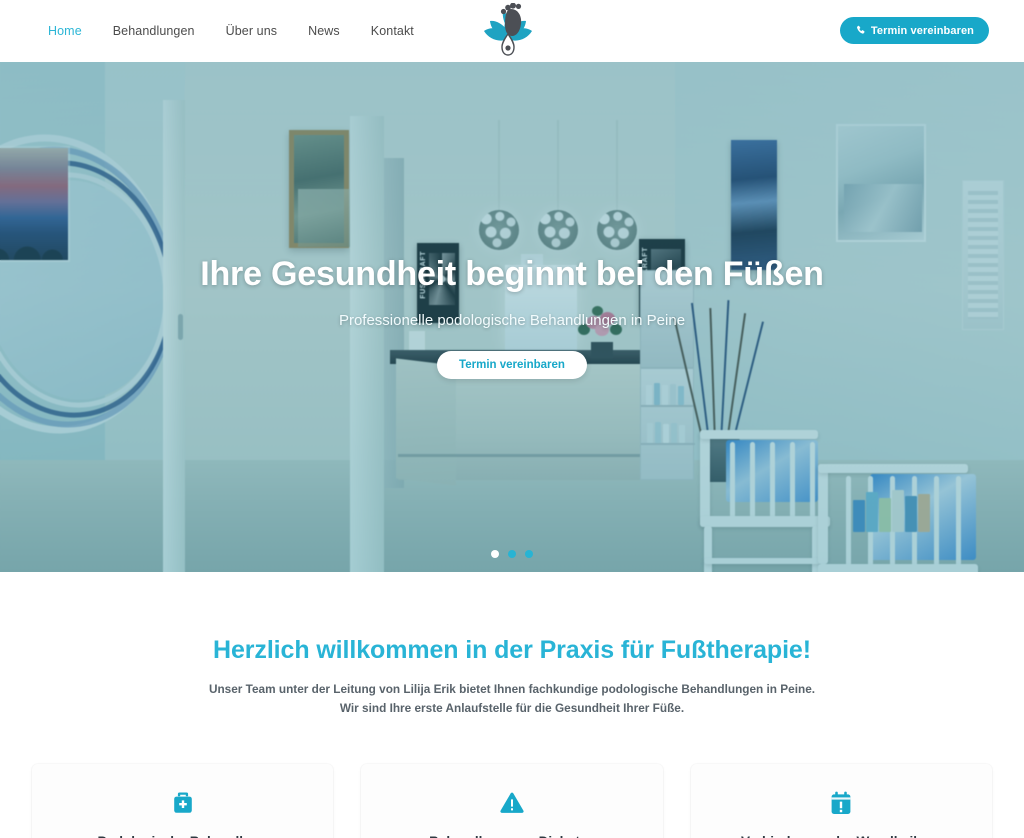  Describe the element at coordinates (508, 30) in the screenshot. I see `foot-lotus-logo` at that location.